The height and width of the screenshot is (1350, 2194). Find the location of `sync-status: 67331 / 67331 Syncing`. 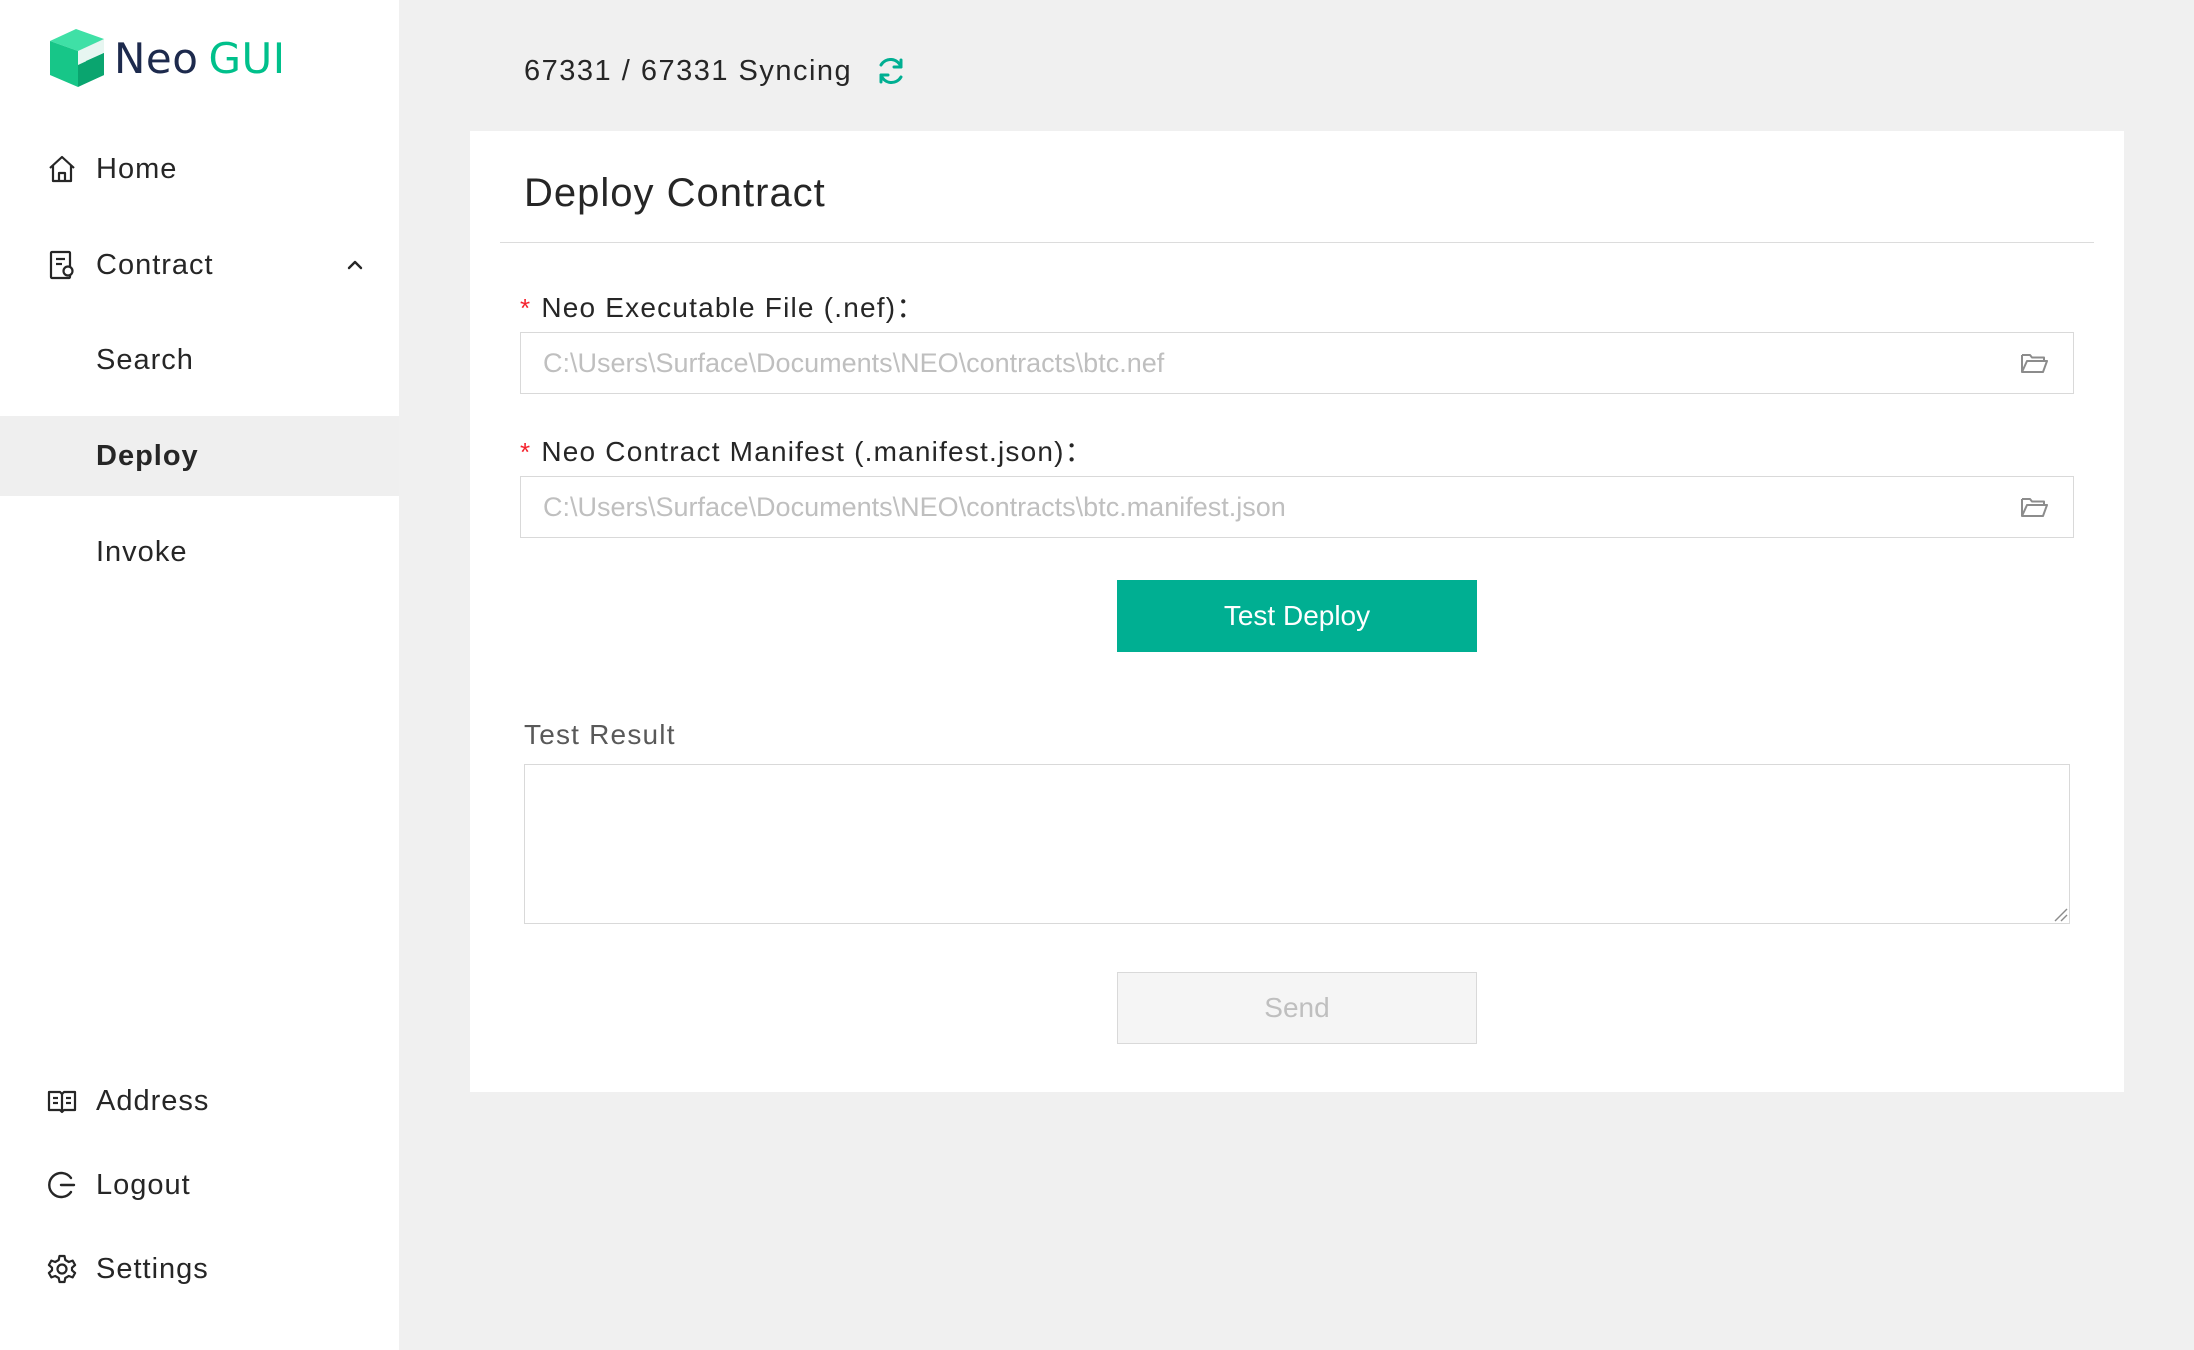

sync-status: 67331 / 67331 Syncing is located at coordinates (716, 71).